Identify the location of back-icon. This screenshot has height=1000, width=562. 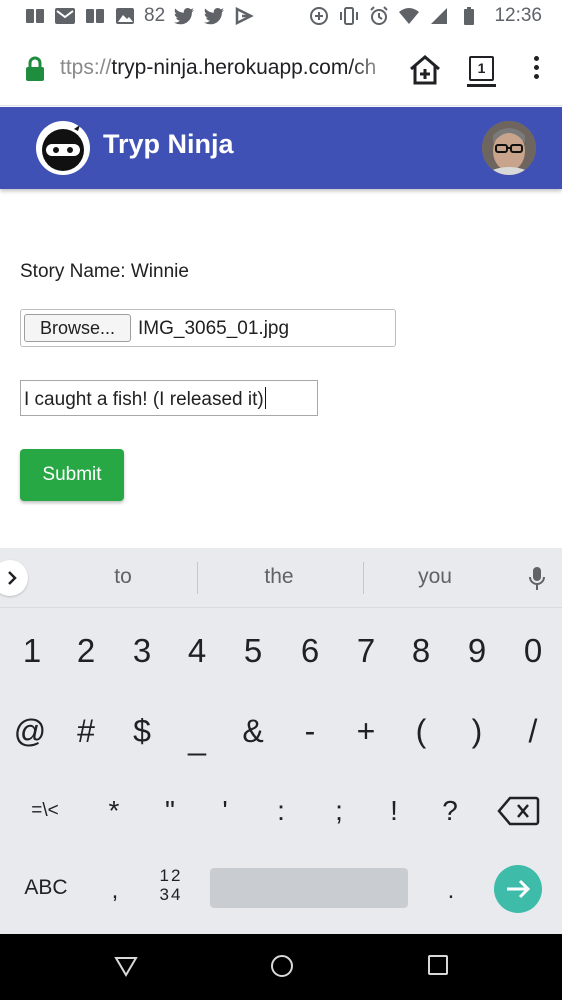
(126, 968).